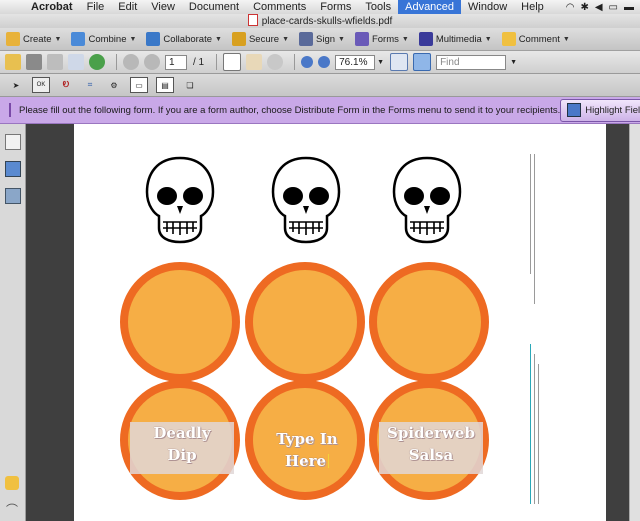 The width and height of the screenshot is (640, 521). Describe the element at coordinates (487, 7) in the screenshot. I see `menu-window: Window` at that location.